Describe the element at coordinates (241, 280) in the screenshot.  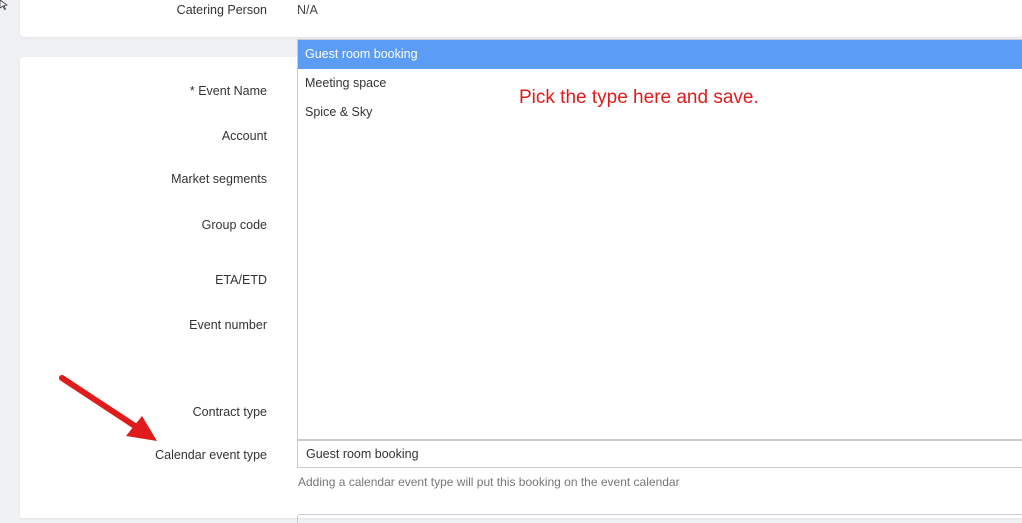
I see `eta-etd-label: ETA/ETD` at that location.